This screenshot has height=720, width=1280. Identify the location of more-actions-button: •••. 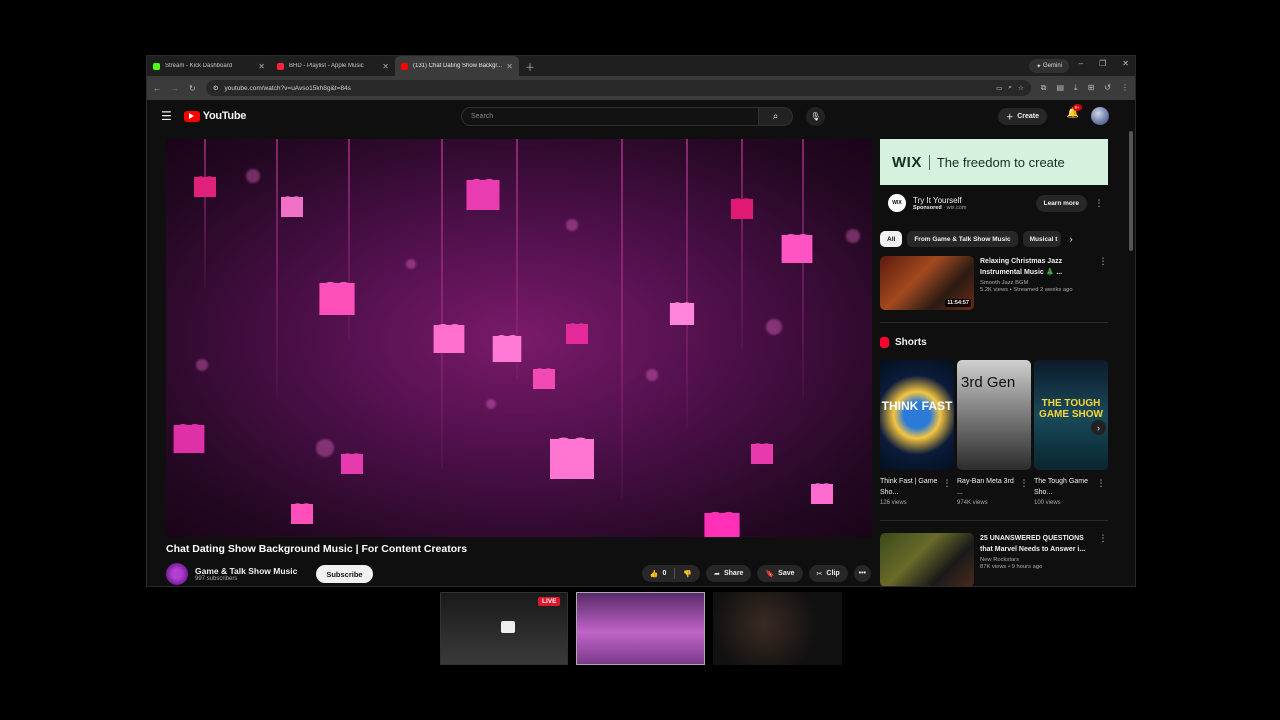
(862, 573).